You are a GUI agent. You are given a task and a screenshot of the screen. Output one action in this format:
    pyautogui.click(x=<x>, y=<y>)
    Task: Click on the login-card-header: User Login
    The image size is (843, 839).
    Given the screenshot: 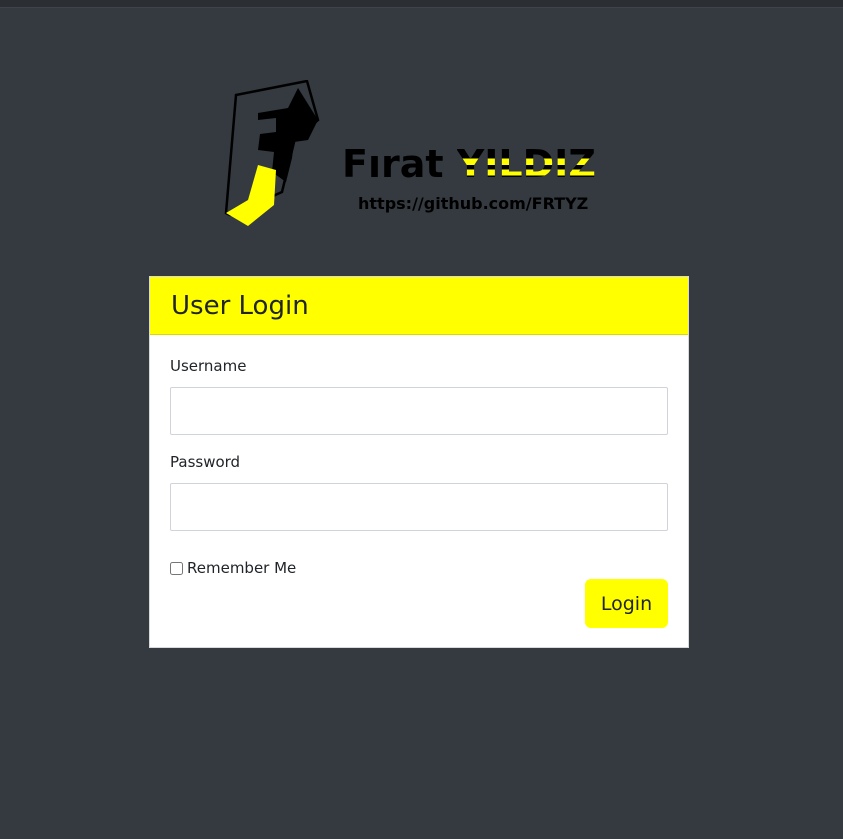 What is the action you would take?
    pyautogui.click(x=419, y=306)
    